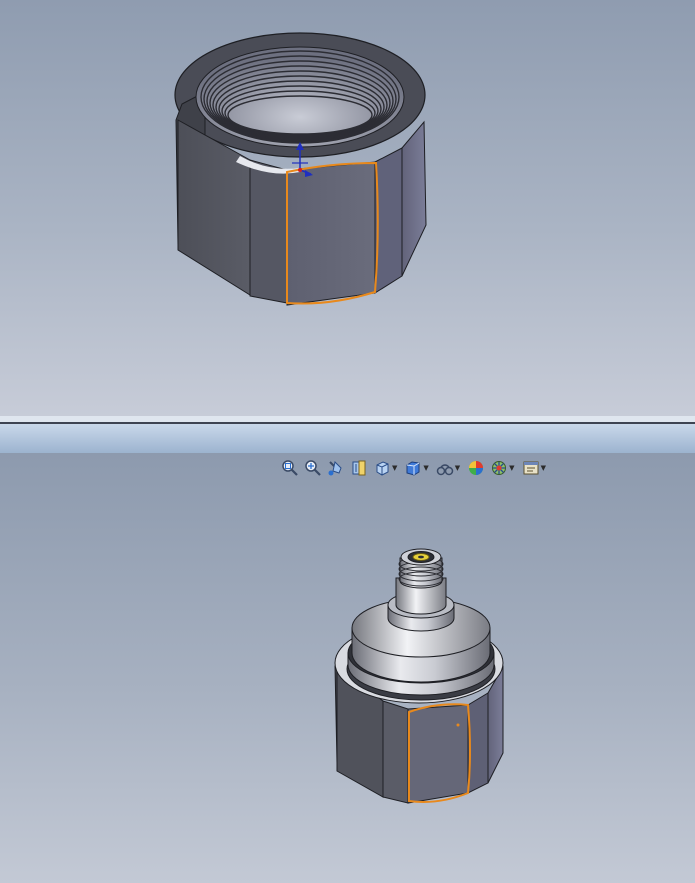  What do you see at coordinates (331, 233) in the screenshot?
I see `nut-face-front` at bounding box center [331, 233].